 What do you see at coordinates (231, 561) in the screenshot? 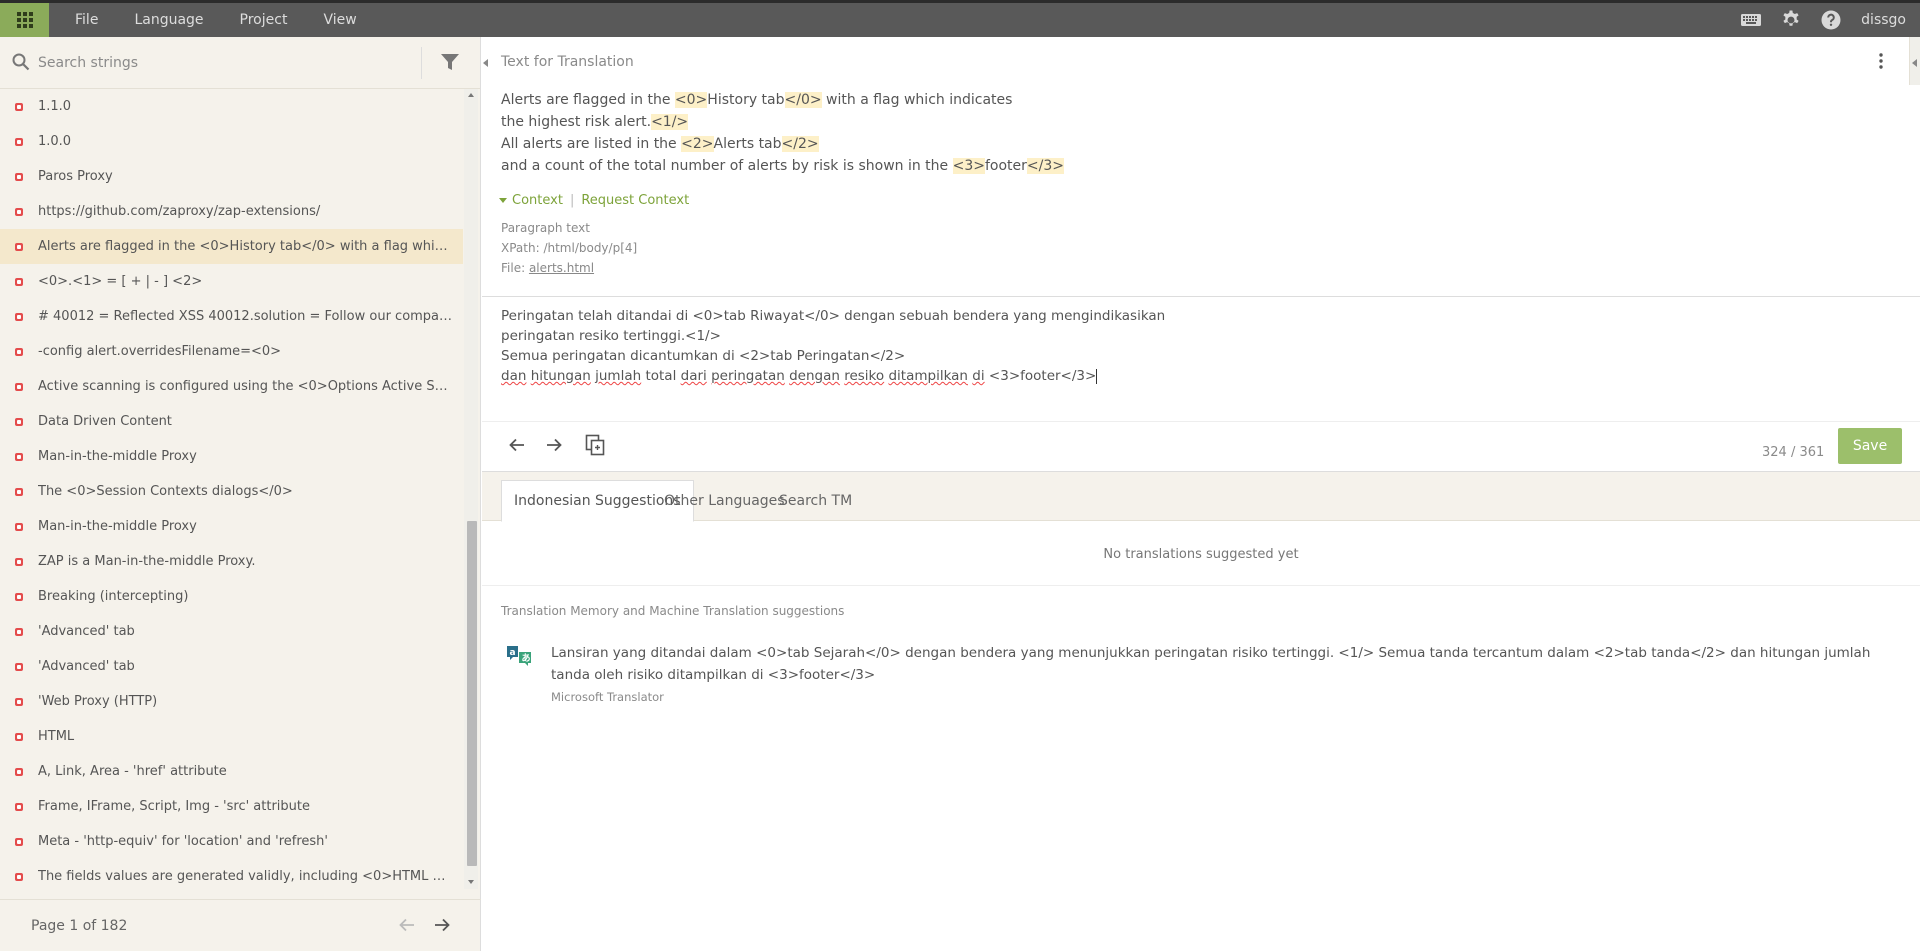
I see `list-item: ZAP is a Man-in-the-middle Proxy.` at bounding box center [231, 561].